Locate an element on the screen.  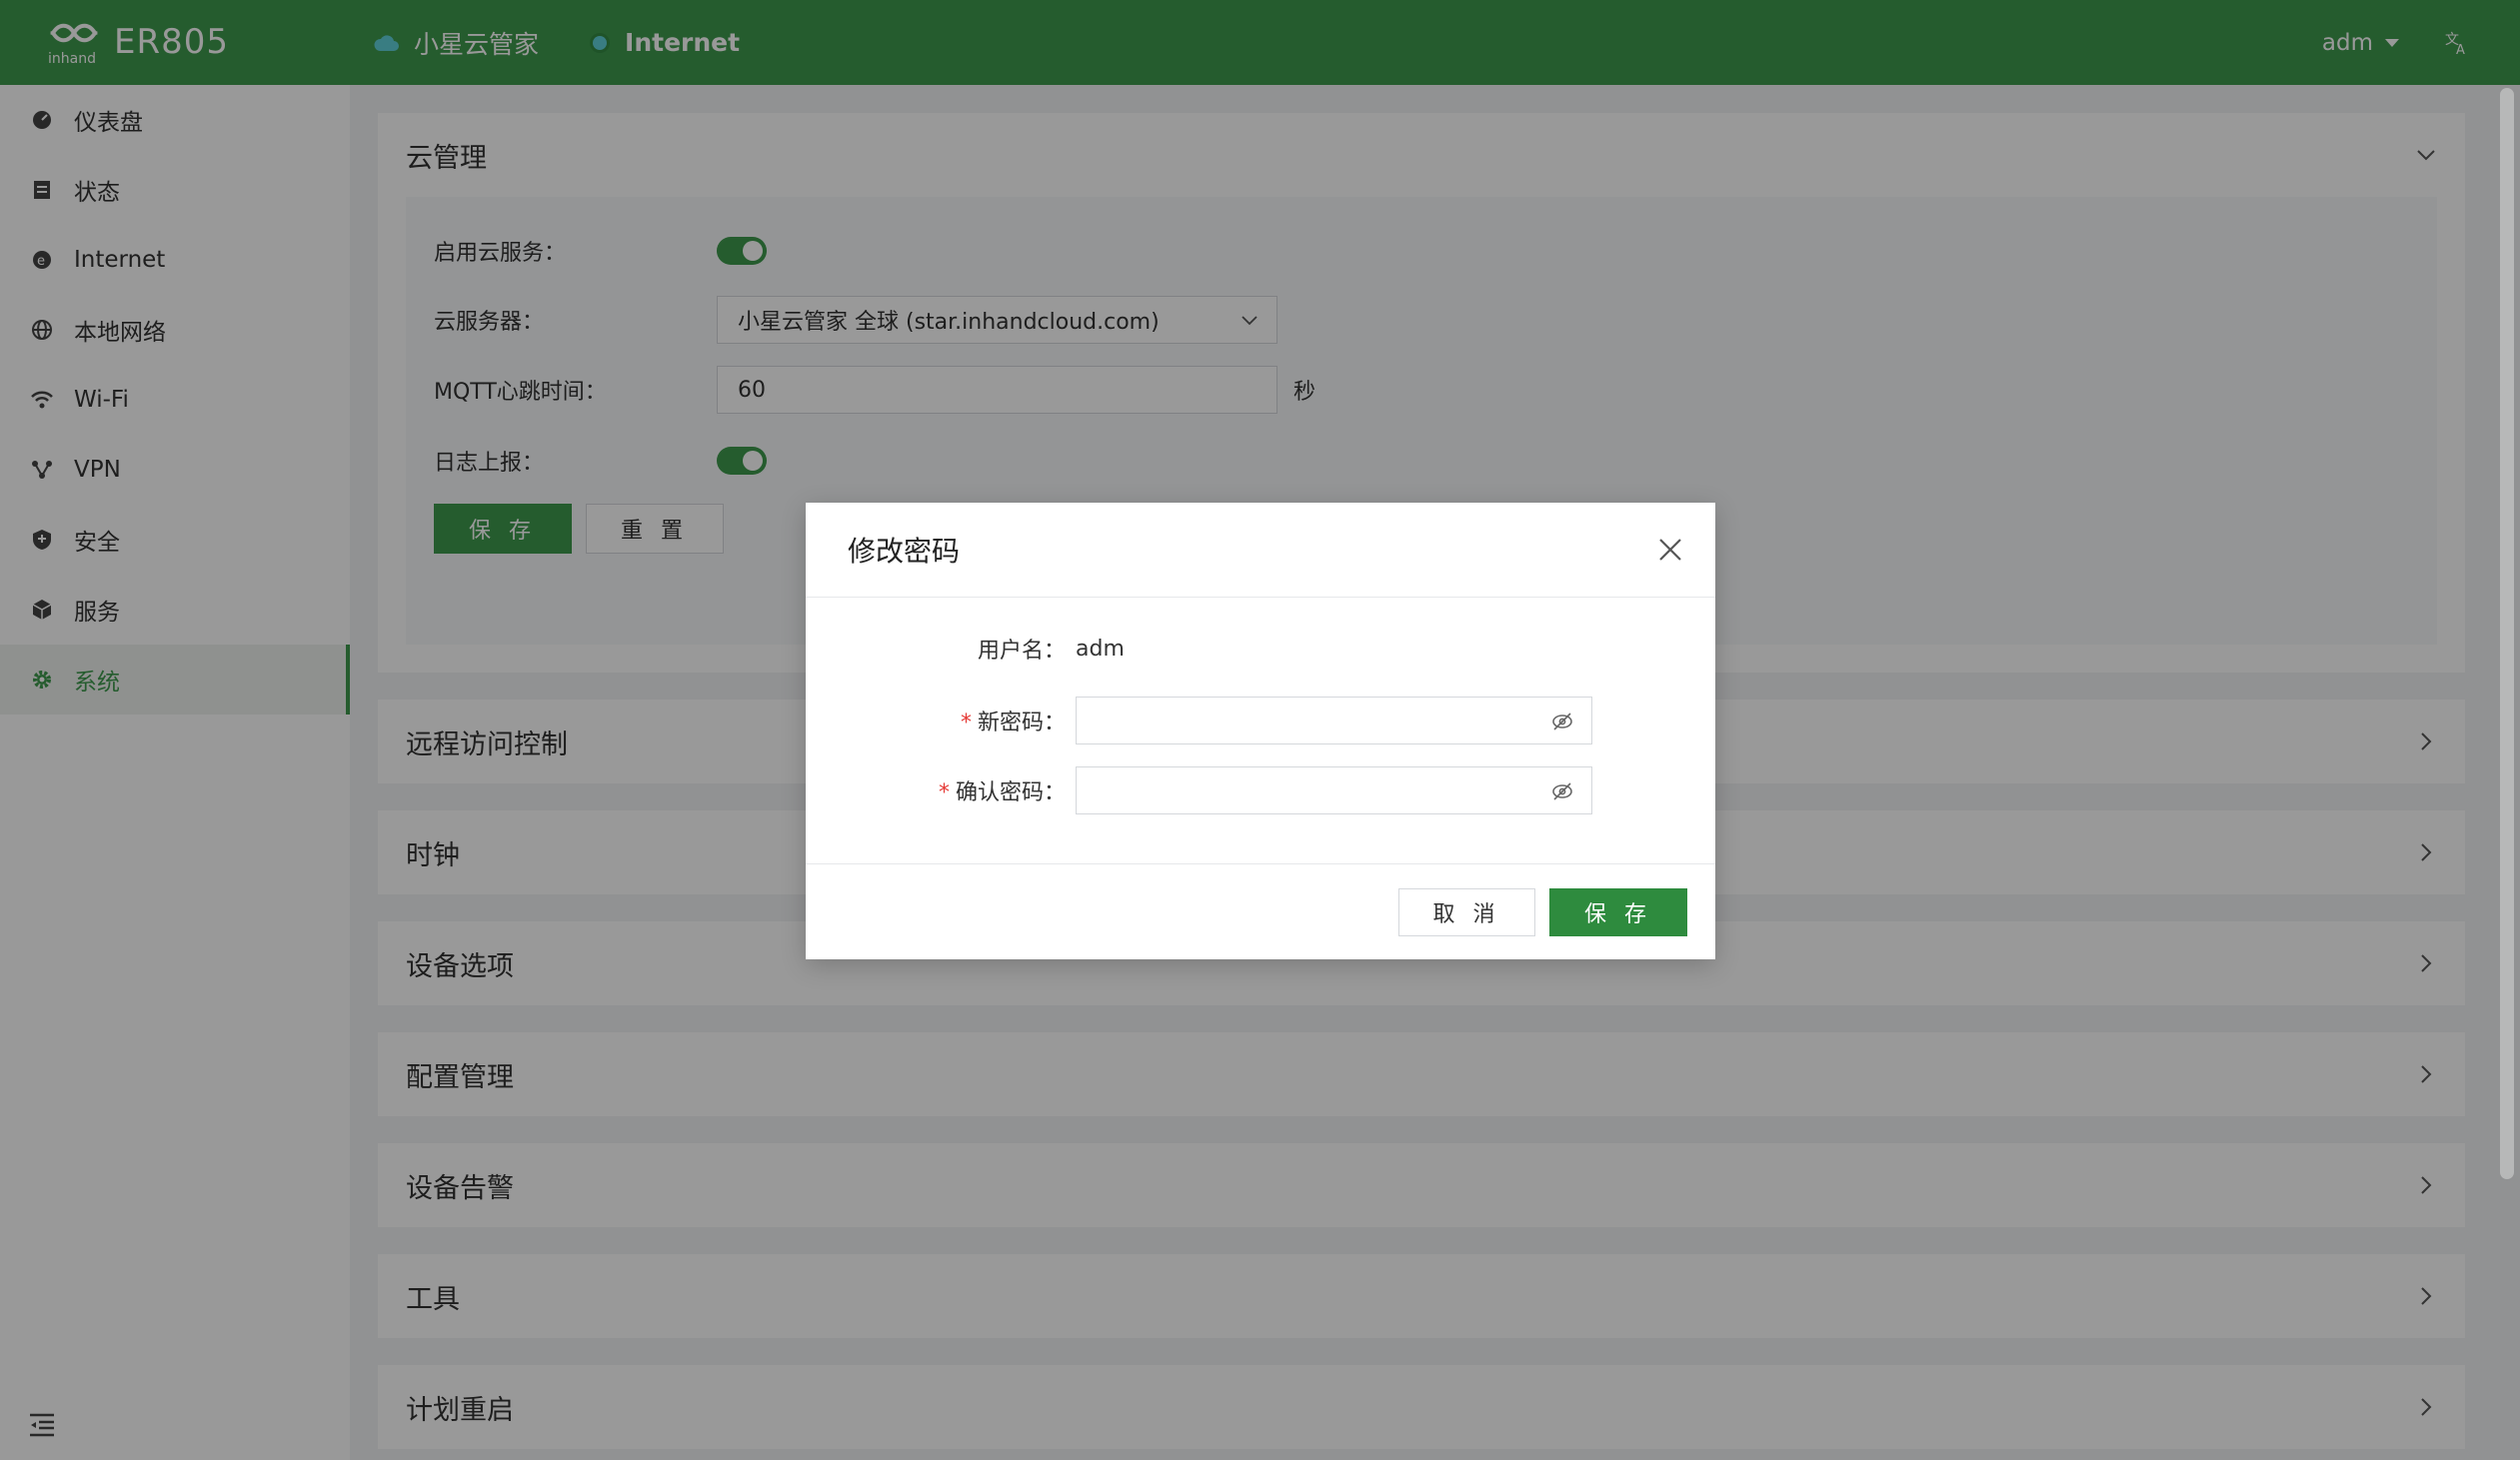
page-scrollbar is located at coordinates (2507, 634).